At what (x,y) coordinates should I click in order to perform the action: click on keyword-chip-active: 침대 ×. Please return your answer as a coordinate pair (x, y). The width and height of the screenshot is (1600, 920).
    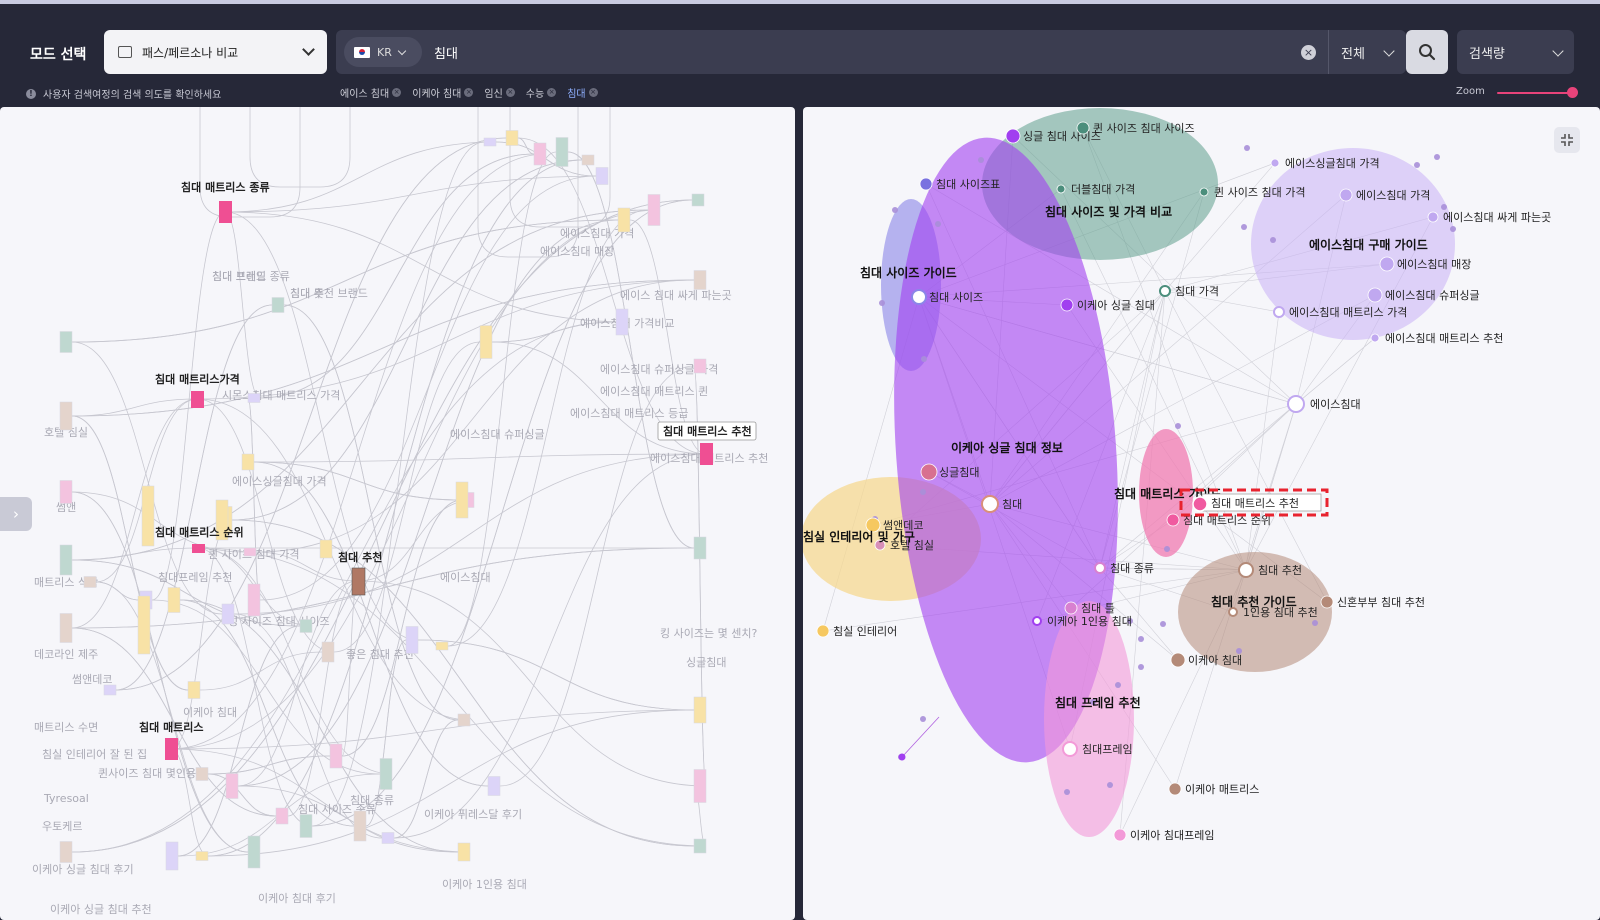
    Looking at the image, I should click on (582, 92).